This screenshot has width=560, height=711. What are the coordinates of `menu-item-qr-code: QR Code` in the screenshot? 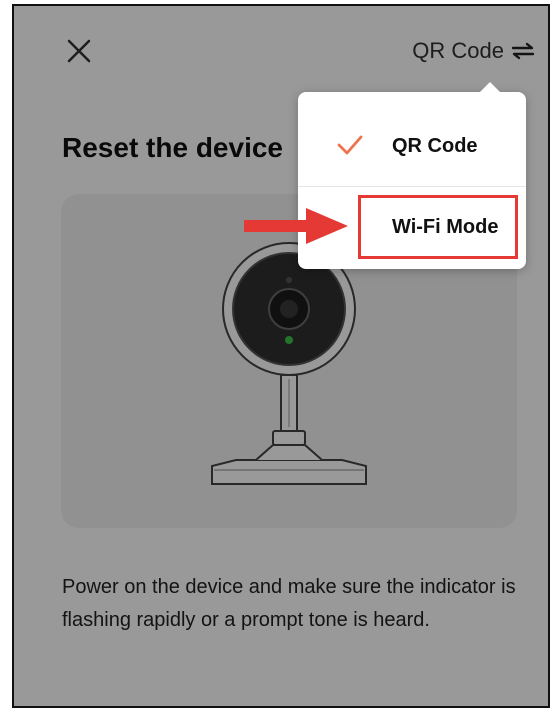 It's located at (412, 146).